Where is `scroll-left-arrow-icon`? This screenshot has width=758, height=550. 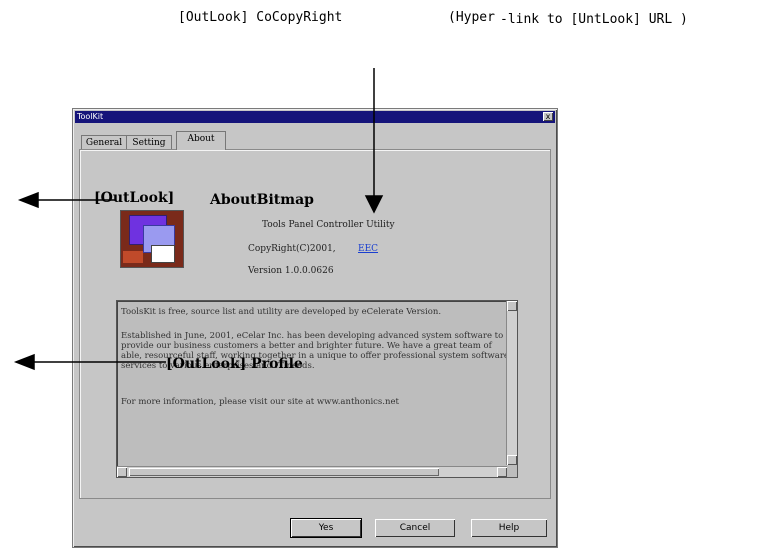 scroll-left-arrow-icon is located at coordinates (122, 472).